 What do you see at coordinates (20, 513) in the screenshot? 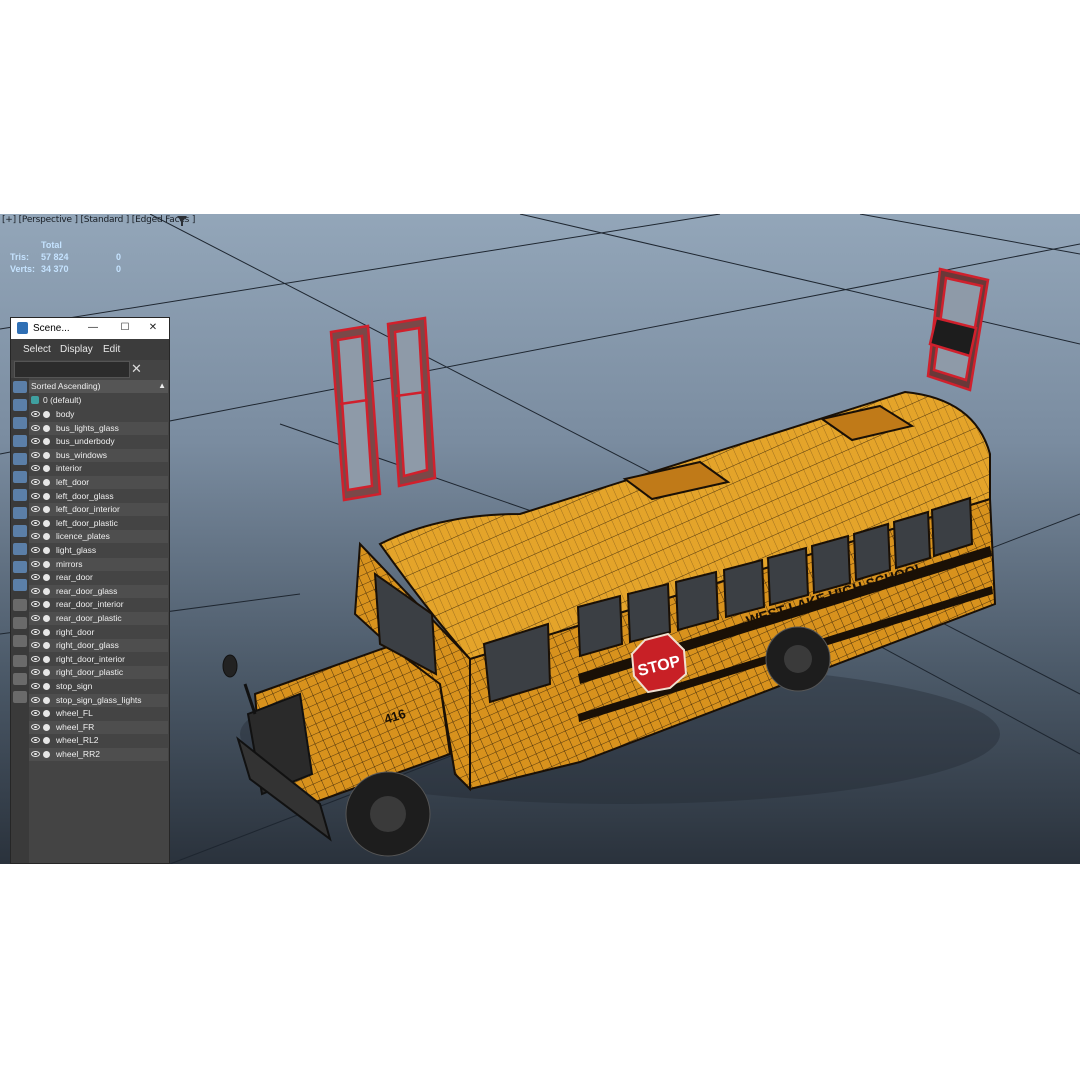
I see `xref-filter-icon` at bounding box center [20, 513].